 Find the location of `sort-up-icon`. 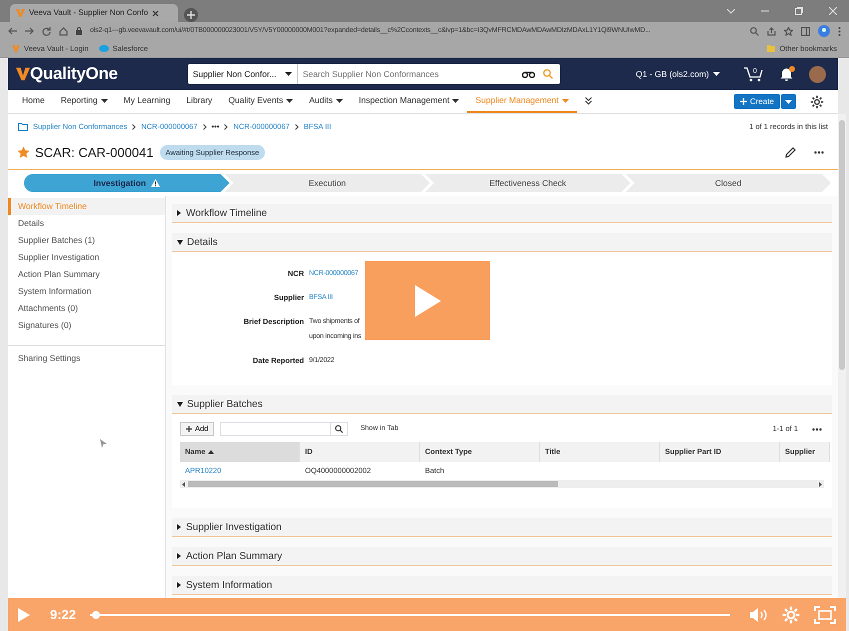

sort-up-icon is located at coordinates (211, 452).